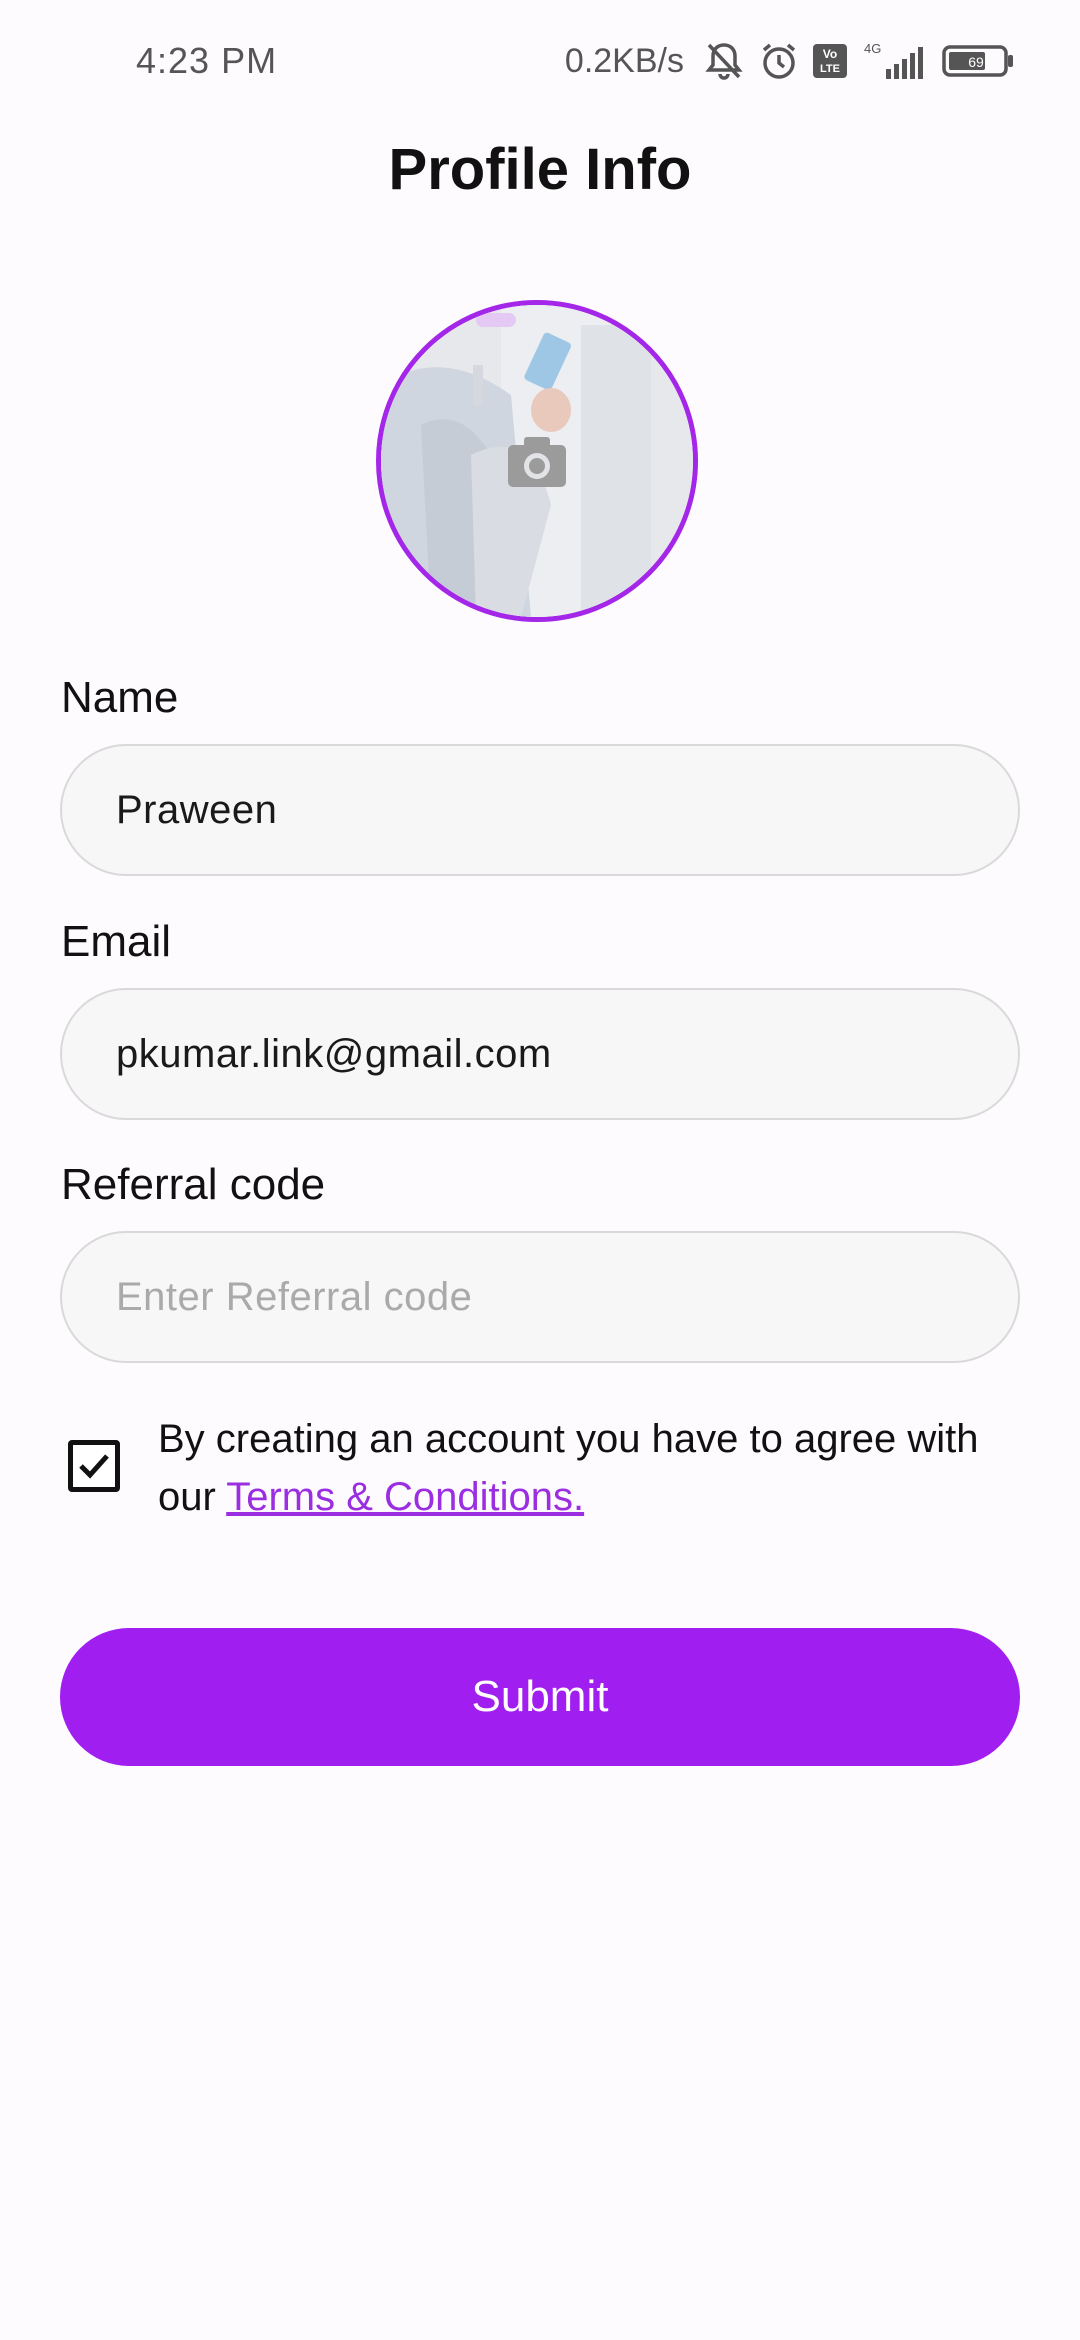 This screenshot has height=2340, width=1080. Describe the element at coordinates (976, 62) in the screenshot. I see `svg-text: 69` at that location.